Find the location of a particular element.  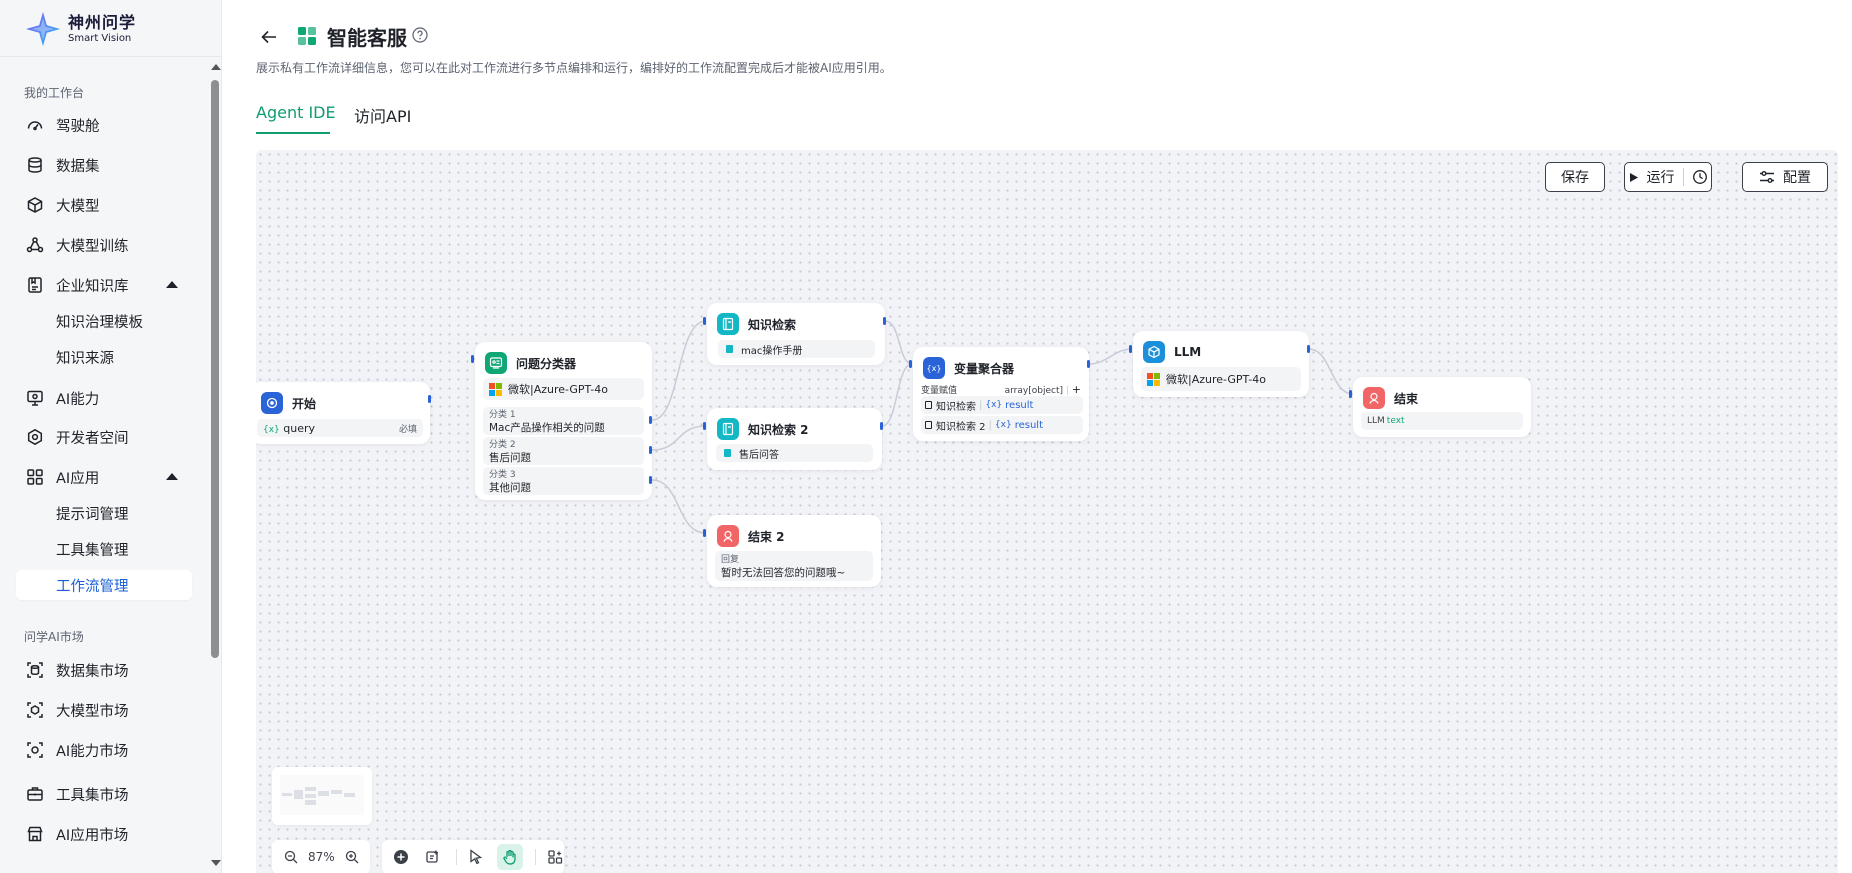

sidebar-subitem-governance-template: 知识治理模板 is located at coordinates (104, 321).